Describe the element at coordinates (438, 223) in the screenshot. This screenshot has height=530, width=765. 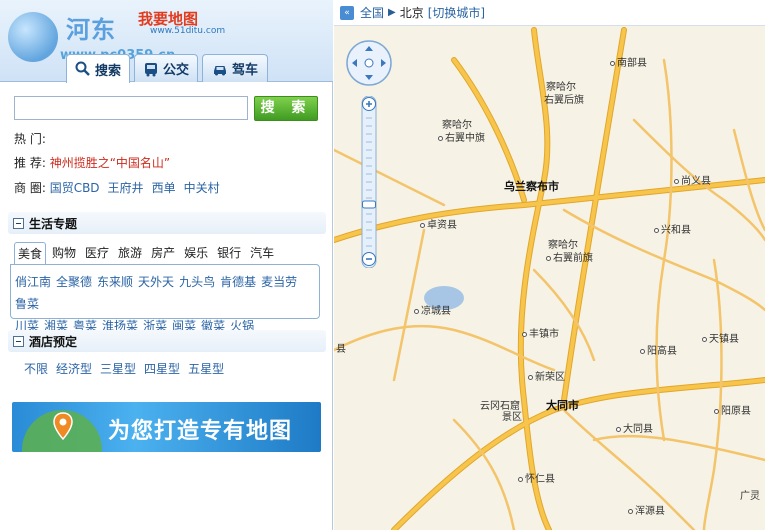
I see `map-label: 卓资县` at that location.